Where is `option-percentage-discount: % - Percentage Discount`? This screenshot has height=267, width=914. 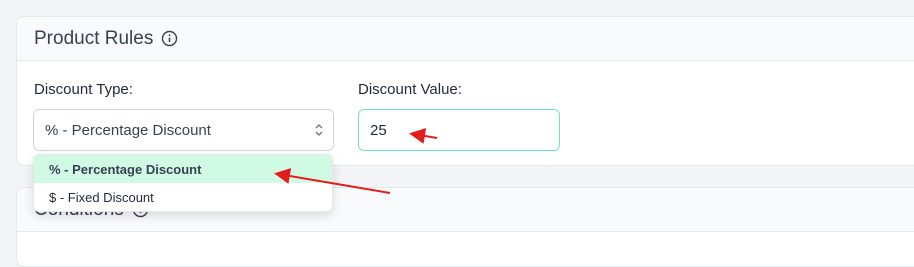 option-percentage-discount: % - Percentage Discount is located at coordinates (183, 169).